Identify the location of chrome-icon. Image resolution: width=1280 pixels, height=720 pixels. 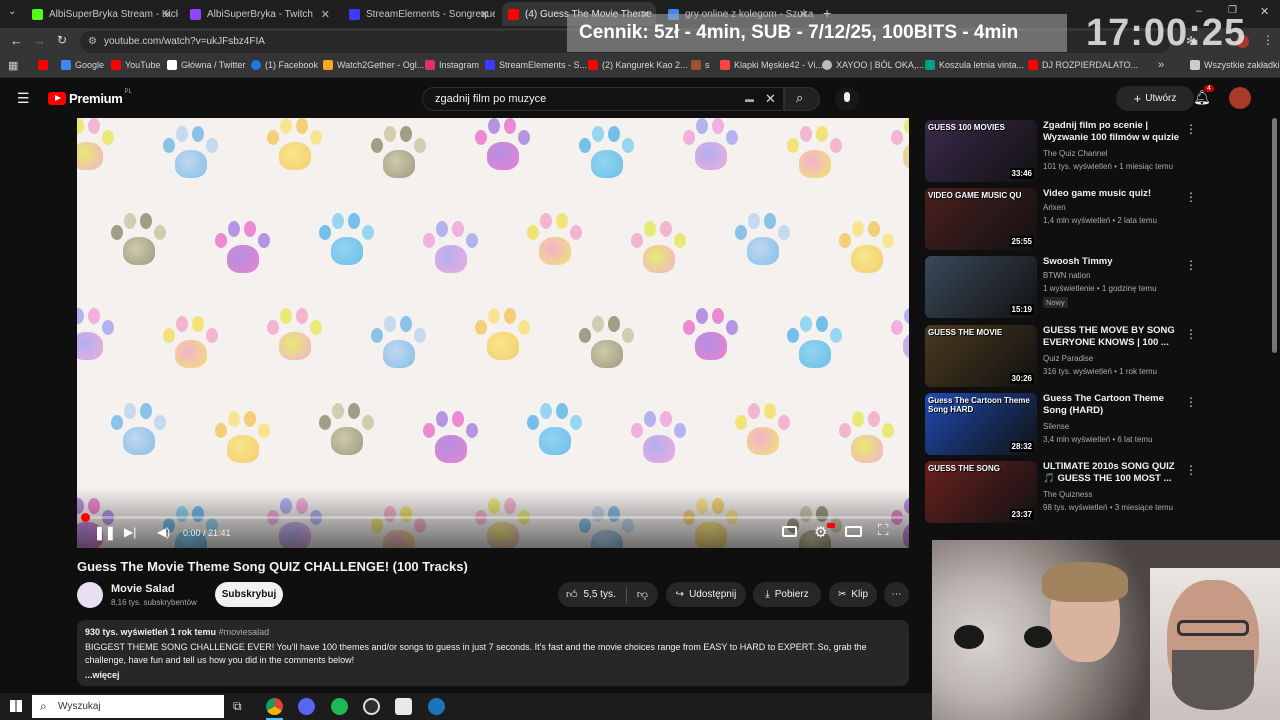
(274, 706).